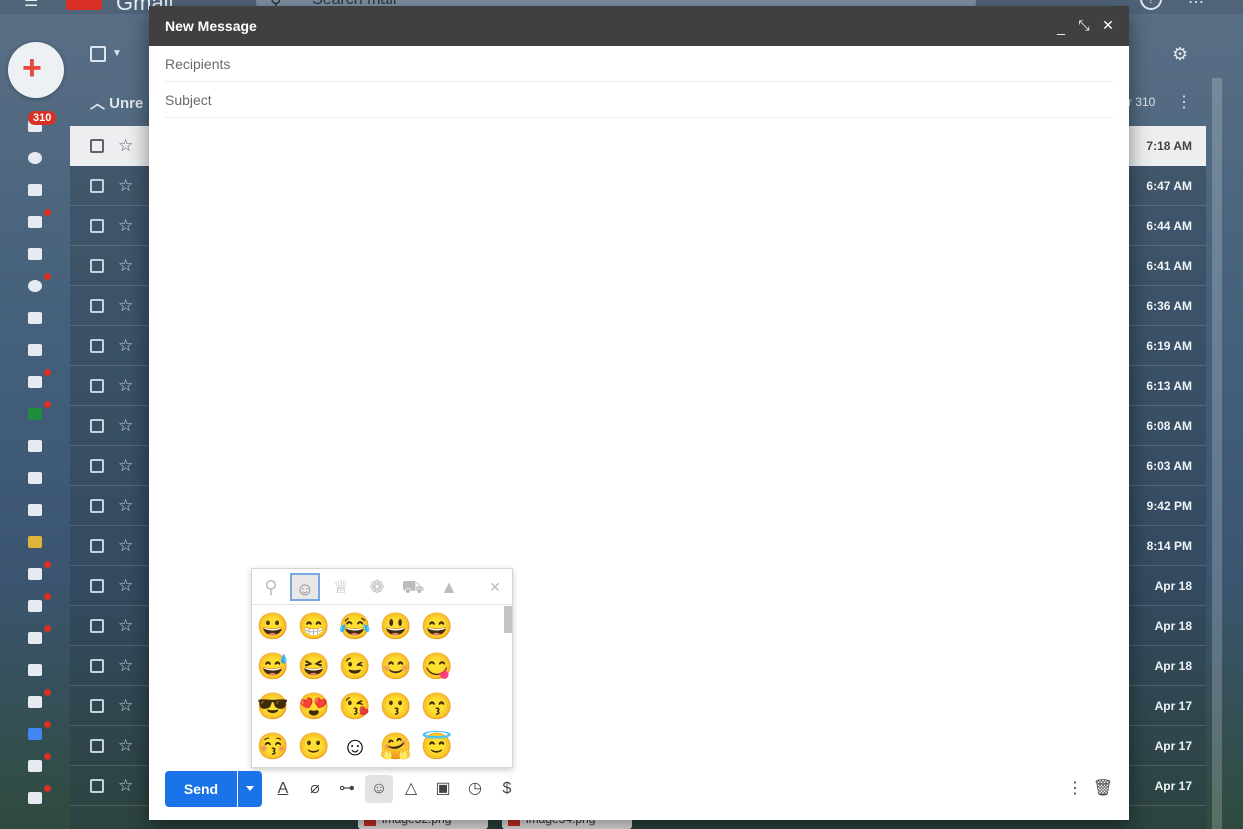 This screenshot has width=1243, height=829. I want to click on send-button: Send, so click(201, 789).